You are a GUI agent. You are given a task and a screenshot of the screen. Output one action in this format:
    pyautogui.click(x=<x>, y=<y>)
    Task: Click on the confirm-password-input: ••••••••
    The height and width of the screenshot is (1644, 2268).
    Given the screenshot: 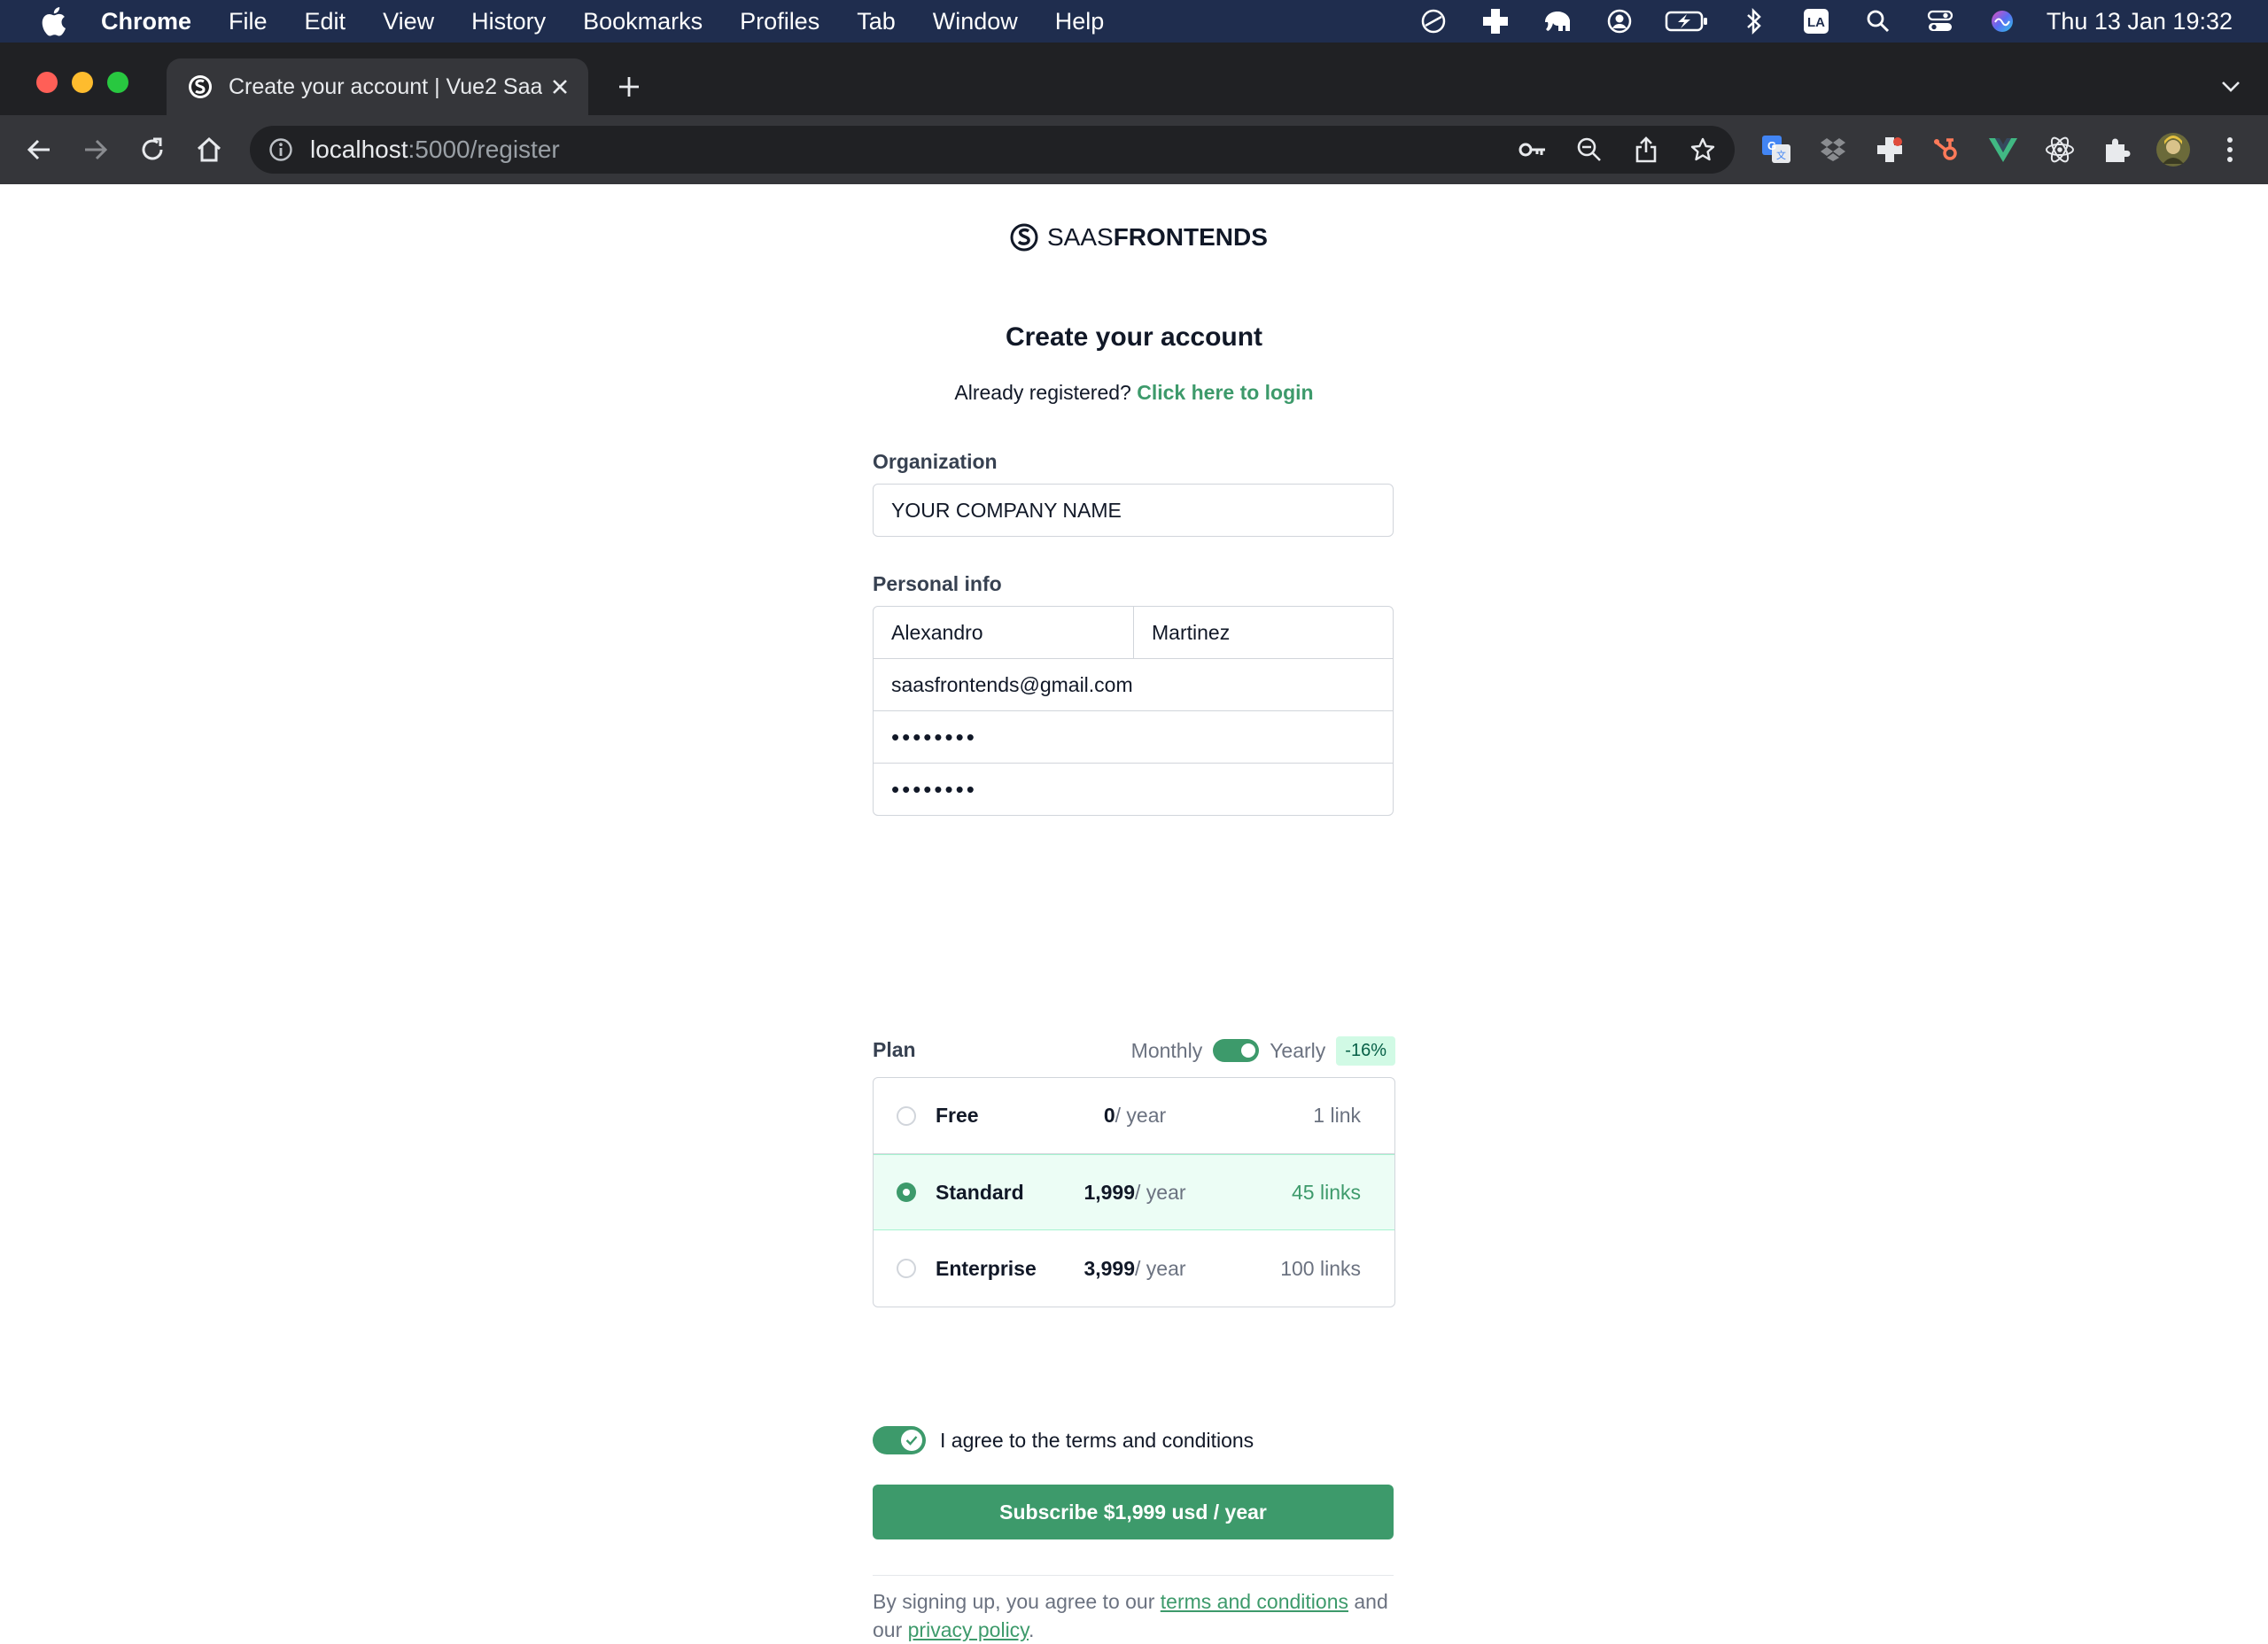 What is the action you would take?
    pyautogui.click(x=1133, y=789)
    